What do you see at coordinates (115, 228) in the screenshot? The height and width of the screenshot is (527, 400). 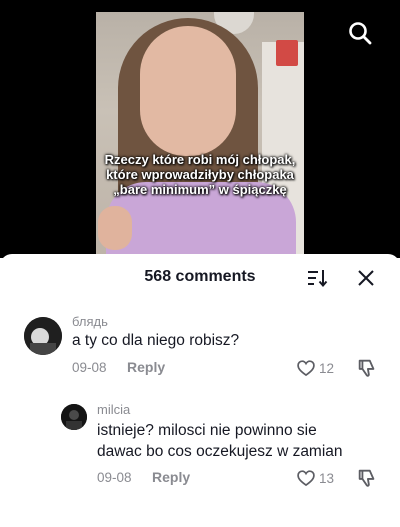 I see `person-hand` at bounding box center [115, 228].